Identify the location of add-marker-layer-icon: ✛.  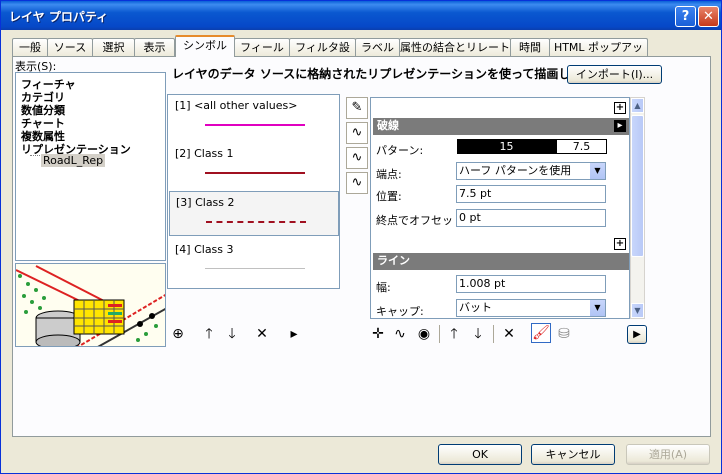
(378, 334).